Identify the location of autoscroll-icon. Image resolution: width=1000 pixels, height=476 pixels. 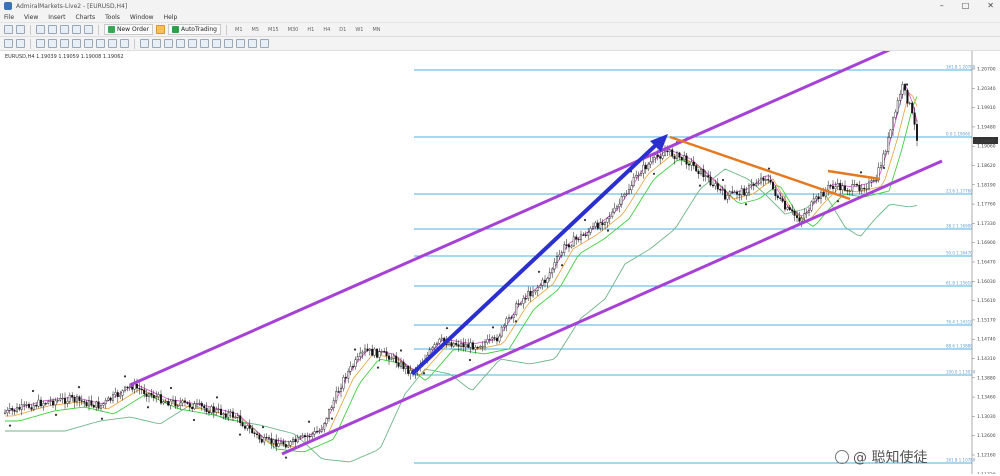
(216, 43).